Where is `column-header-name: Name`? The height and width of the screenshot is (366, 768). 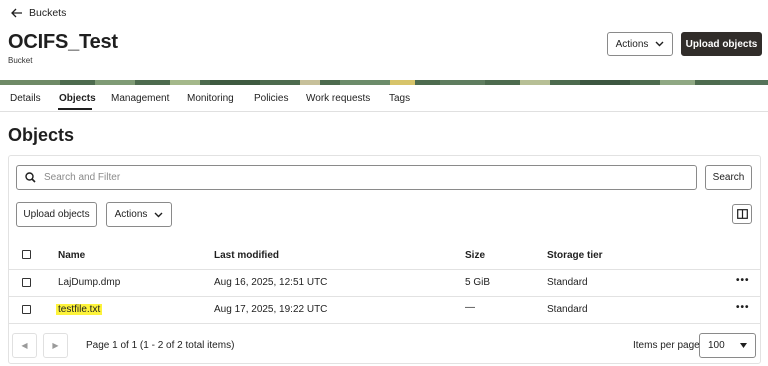 column-header-name: Name is located at coordinates (71, 255).